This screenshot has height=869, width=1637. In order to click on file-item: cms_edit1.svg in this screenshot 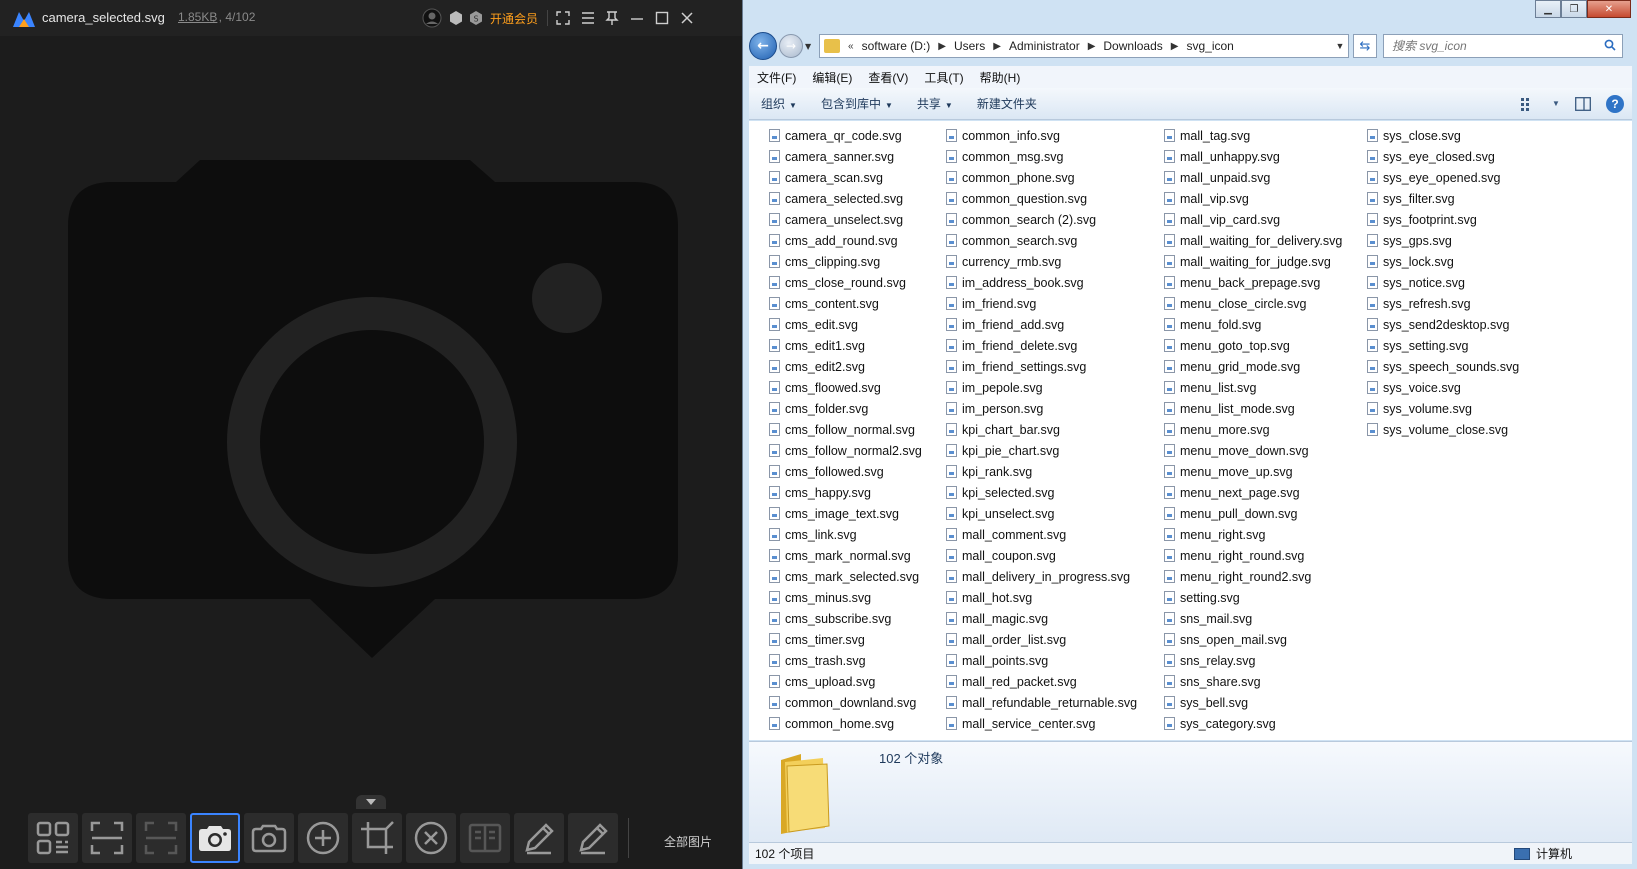, I will do `click(857, 345)`.